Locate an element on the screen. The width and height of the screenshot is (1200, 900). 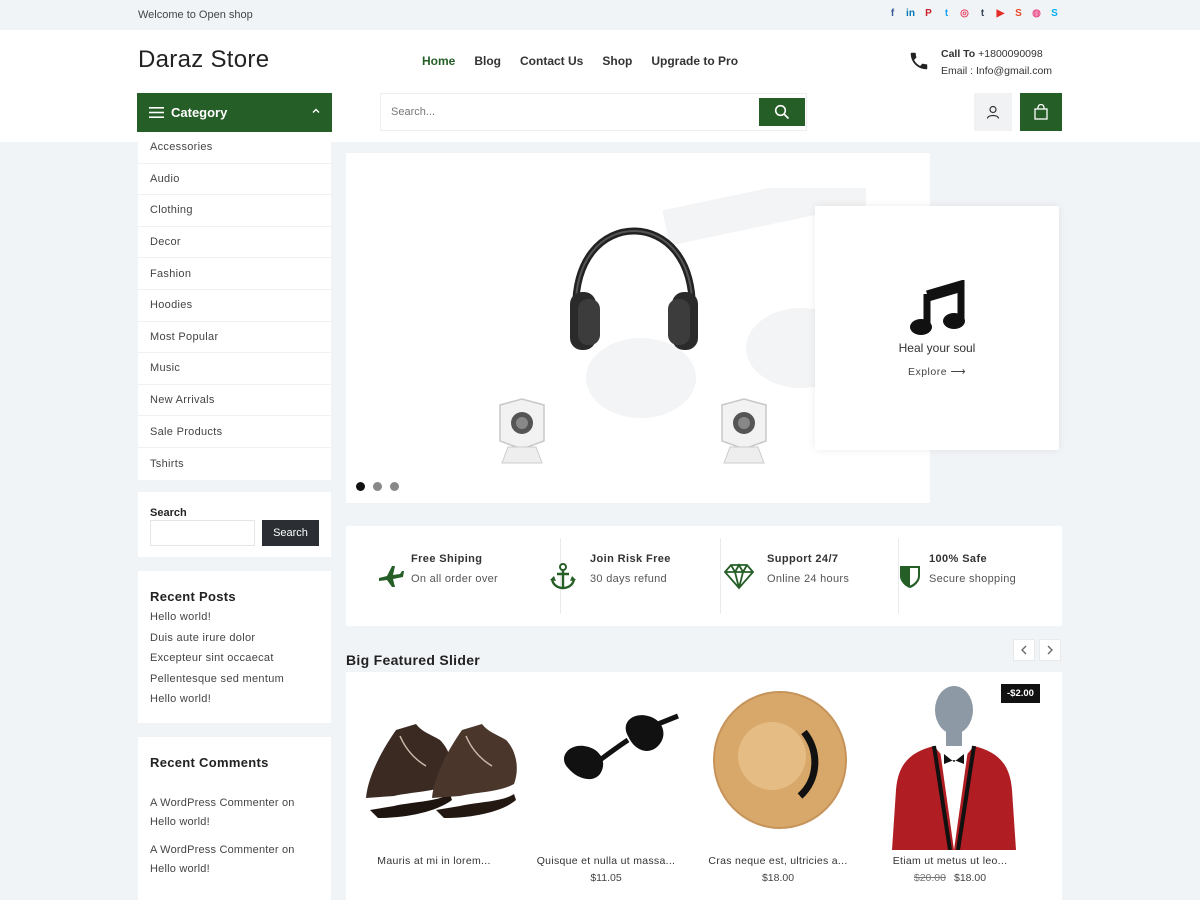
comment-item: A WordPress Commenter on Hello world! is located at coordinates (222, 813).